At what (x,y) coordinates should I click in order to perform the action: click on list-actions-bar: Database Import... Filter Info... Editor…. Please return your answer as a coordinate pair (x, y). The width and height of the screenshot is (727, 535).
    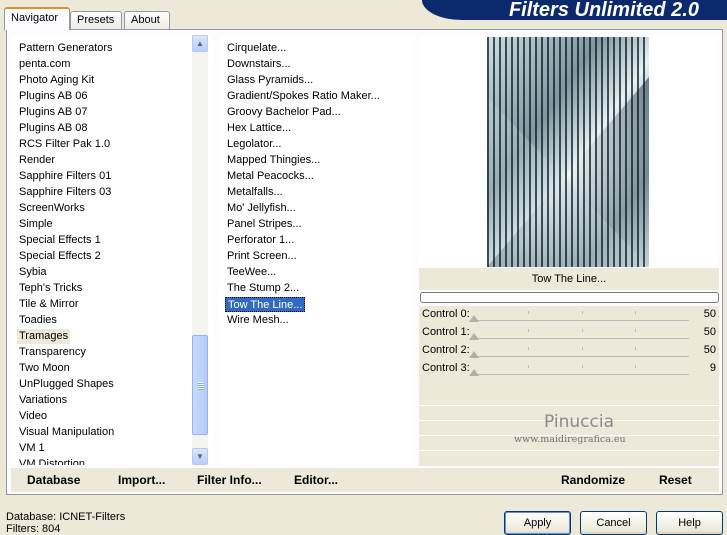
    Looking at the image, I should click on (215, 480).